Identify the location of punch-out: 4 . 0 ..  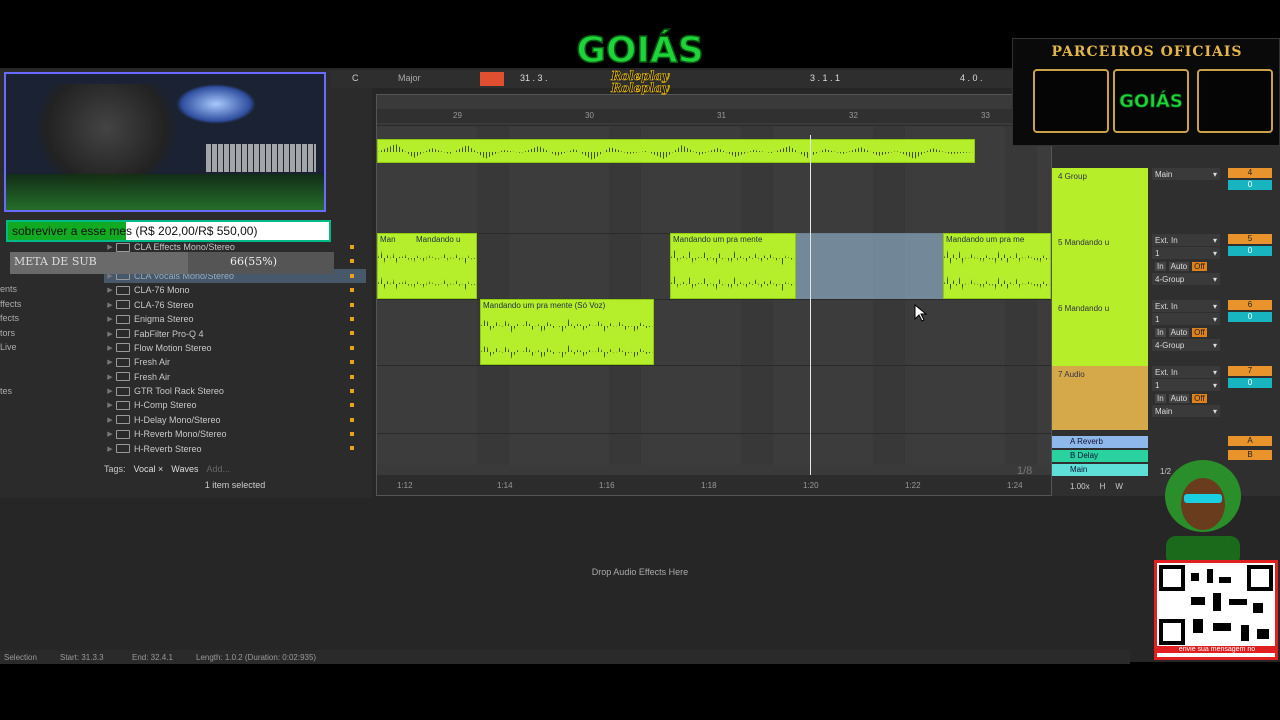
(971, 78).